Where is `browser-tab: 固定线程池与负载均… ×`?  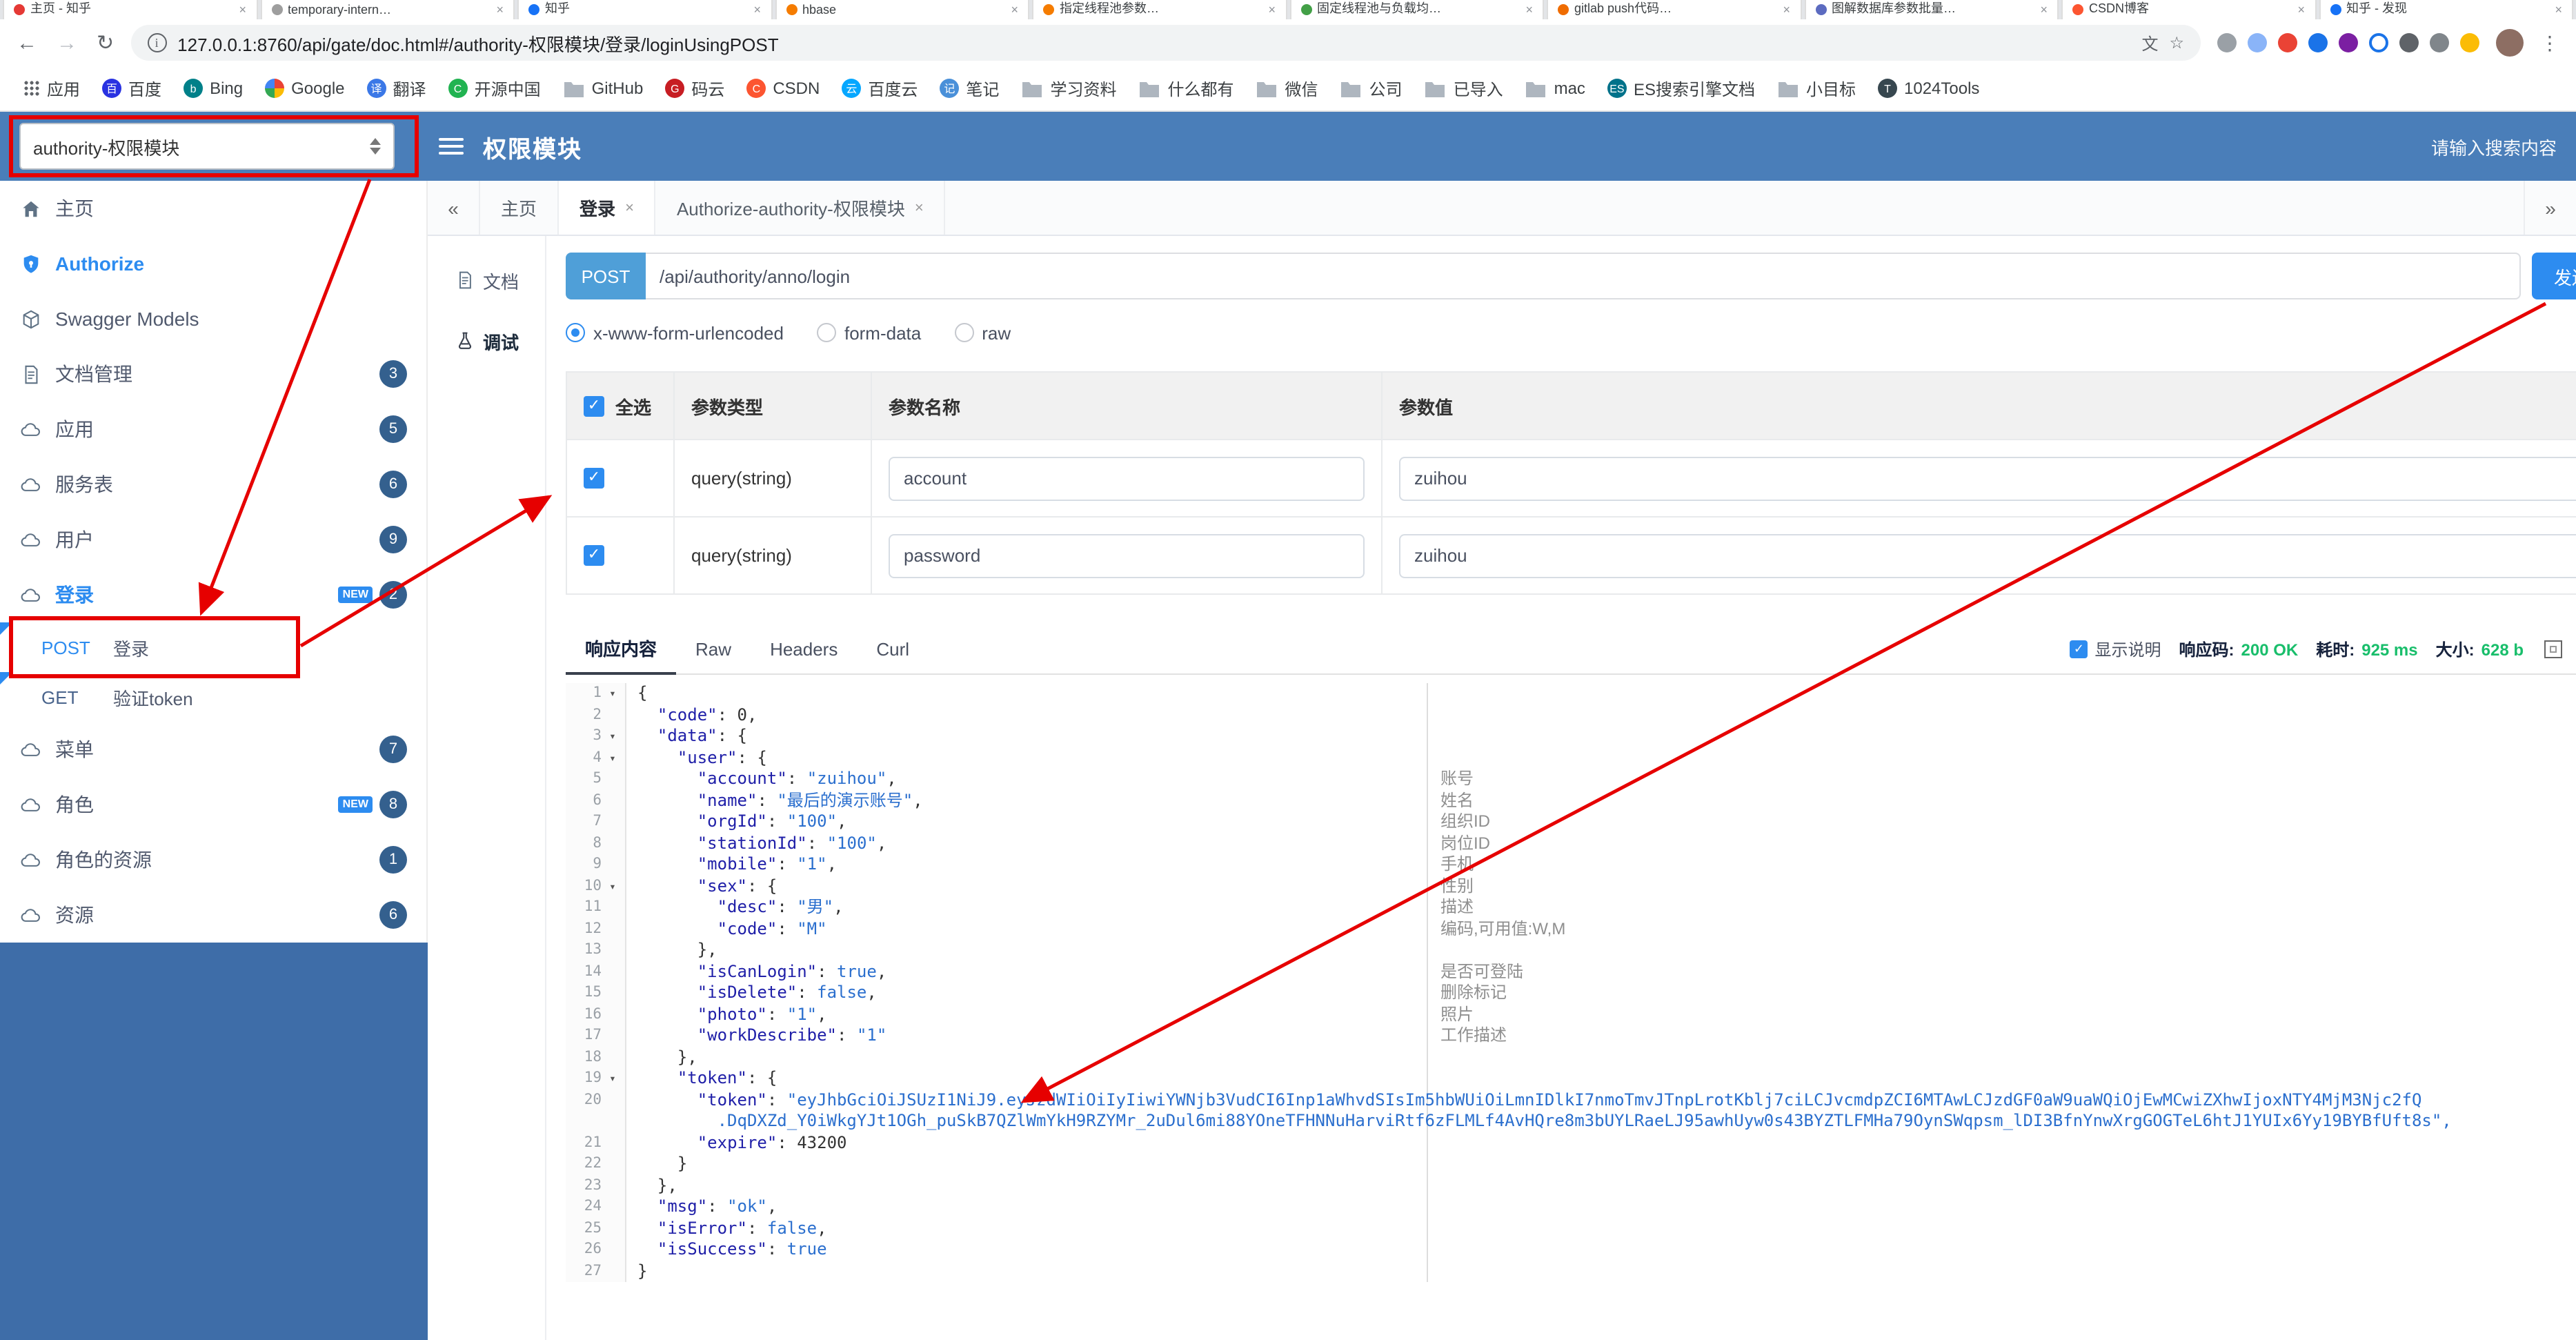 browser-tab: 固定线程池与负载均… × is located at coordinates (1416, 9).